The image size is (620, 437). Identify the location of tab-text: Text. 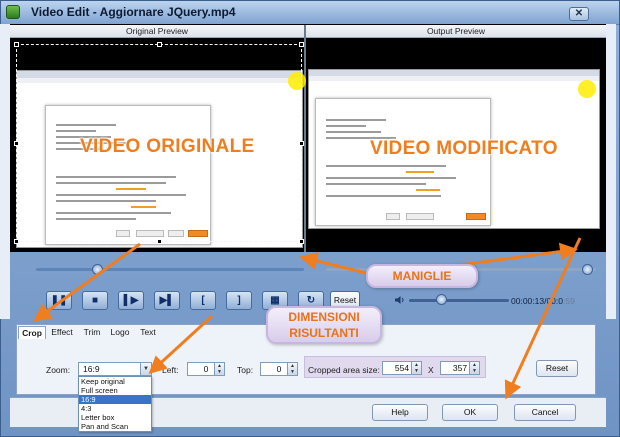
(148, 332).